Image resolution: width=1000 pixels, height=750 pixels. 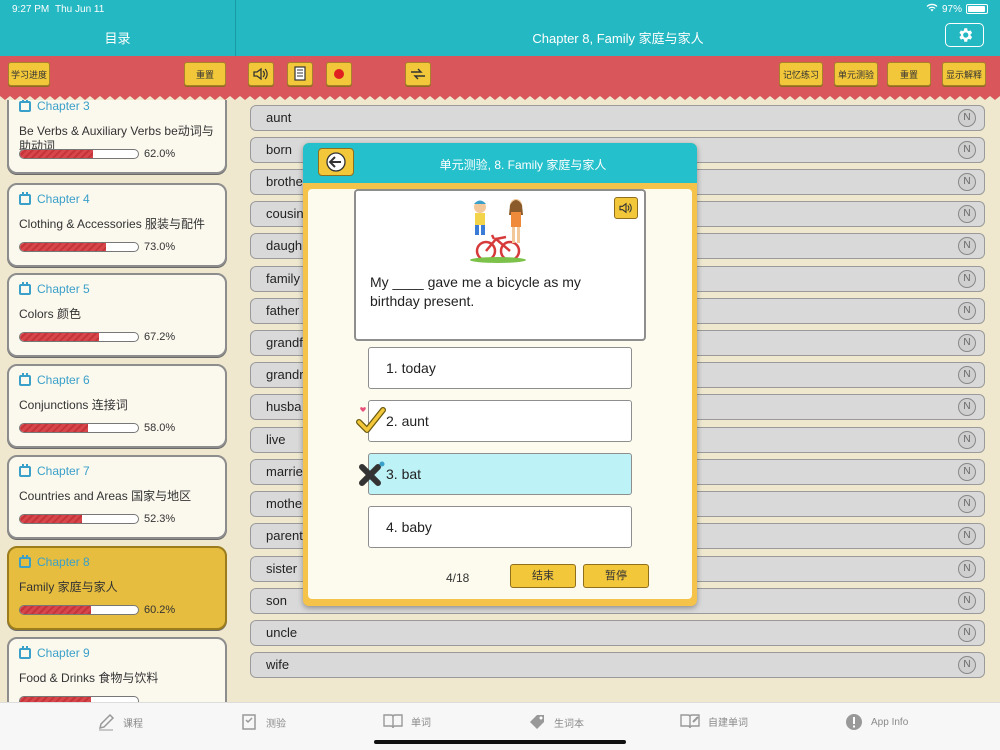 I want to click on tab-vocab-book: 生词本, so click(x=556, y=722).